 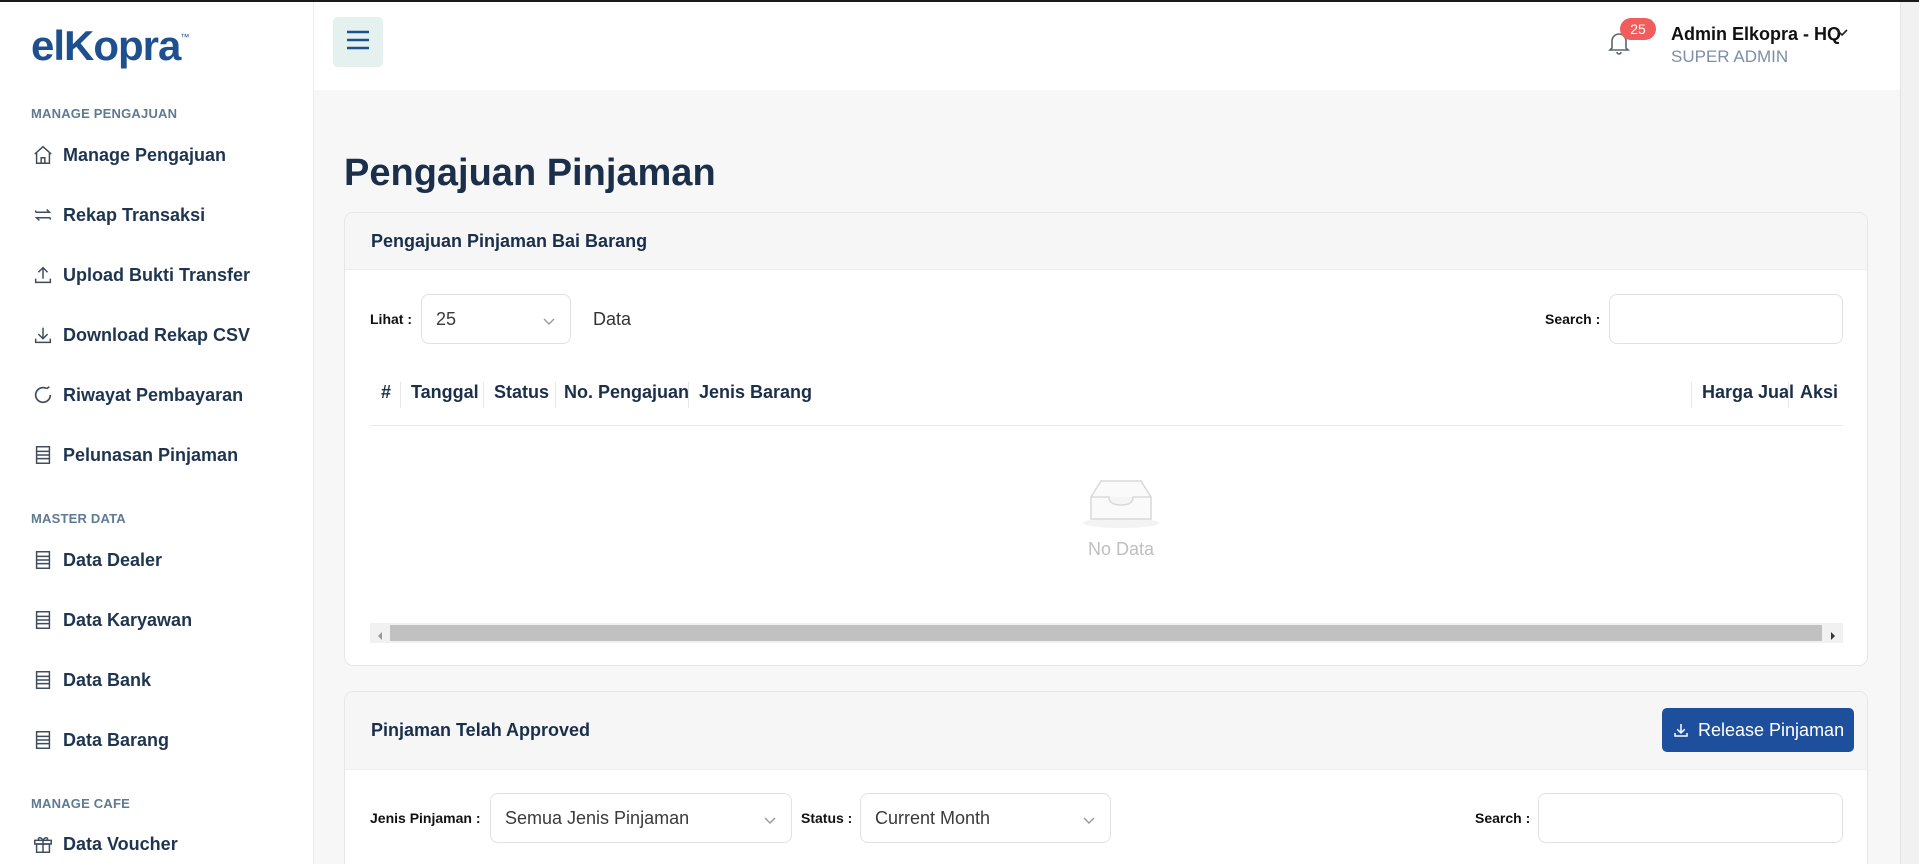 I want to click on gift-icon, so click(x=43, y=844).